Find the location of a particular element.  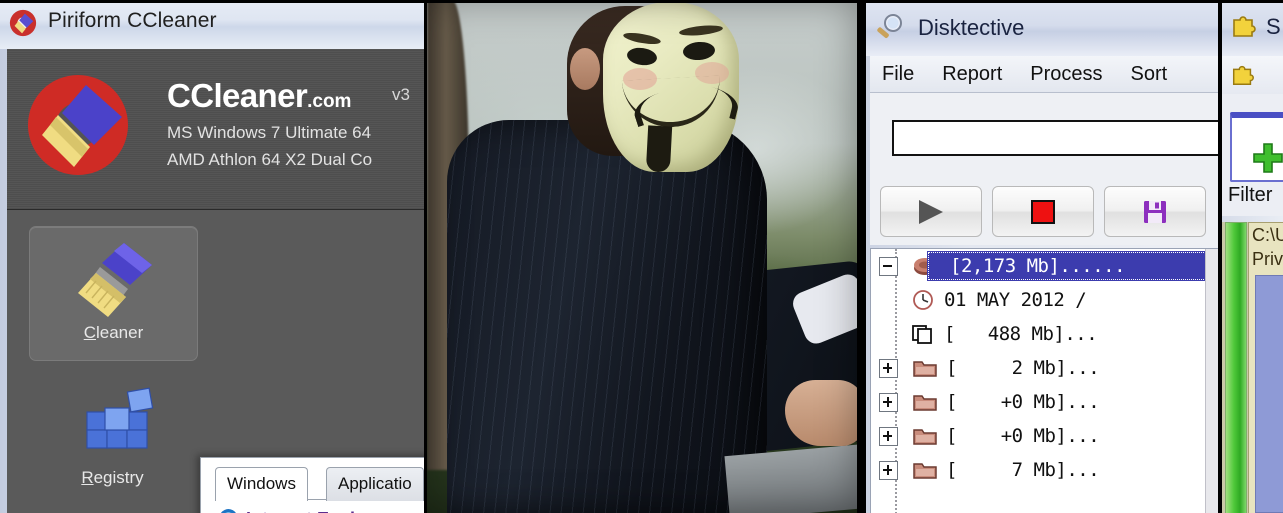

ccleaner-title: Piriform CCleaner is located at coordinates (132, 20).